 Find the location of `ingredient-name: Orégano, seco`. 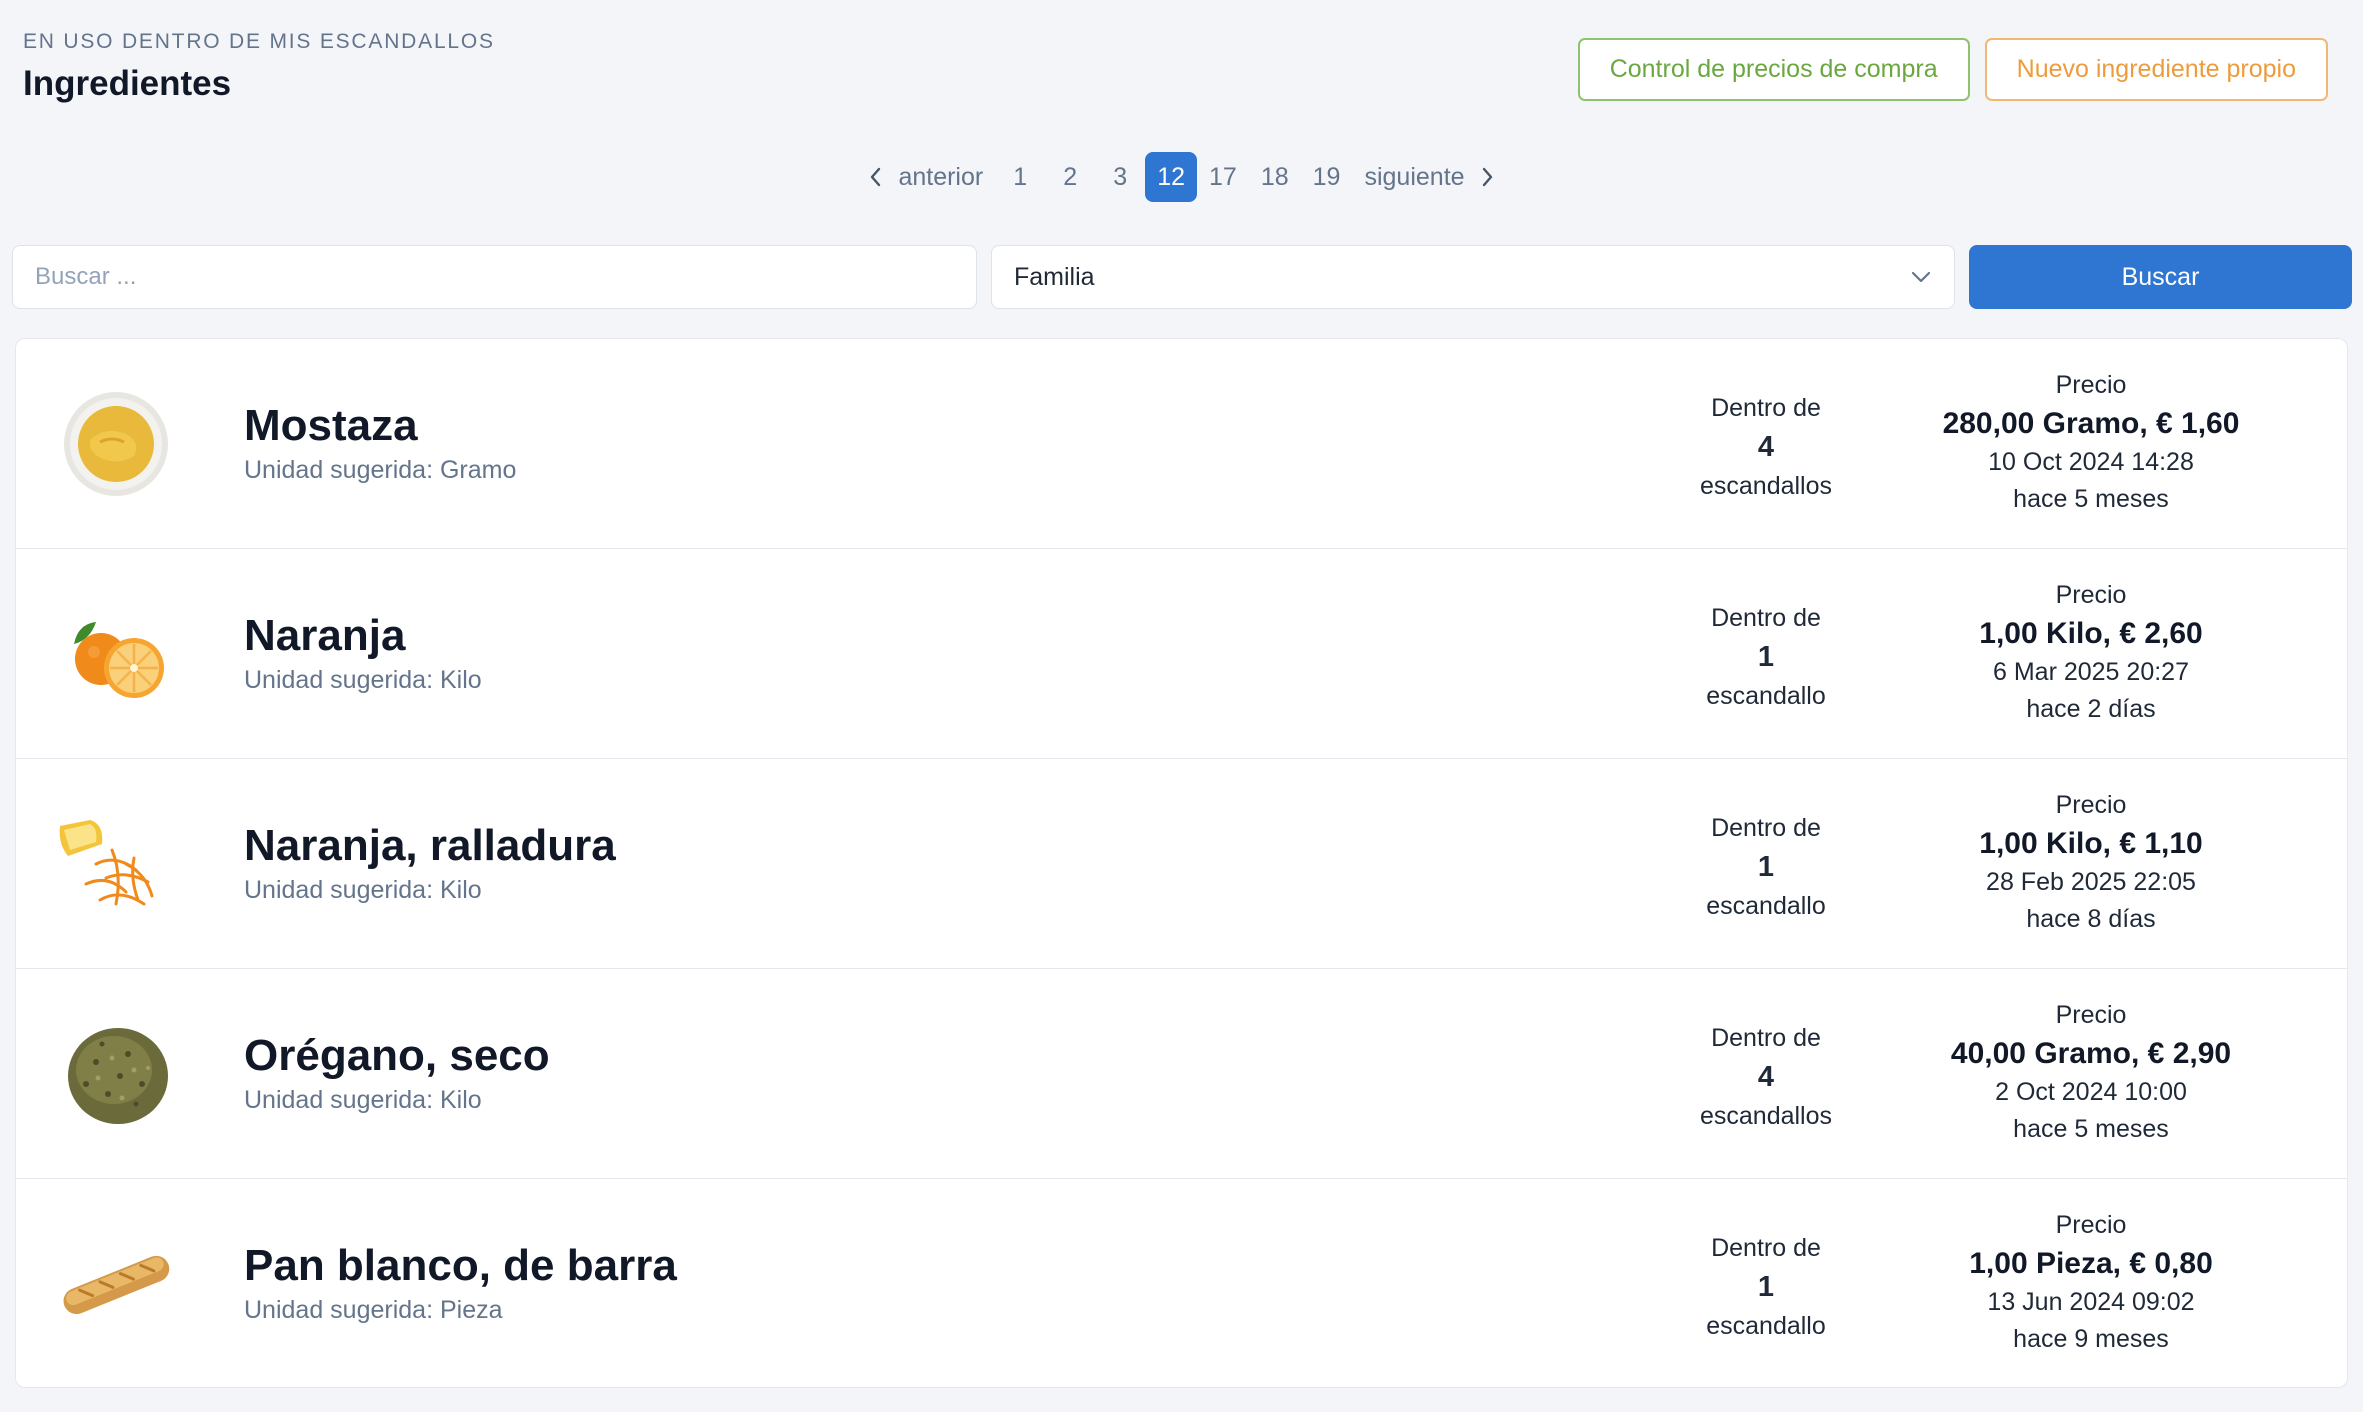

ingredient-name: Orégano, seco is located at coordinates (397, 1056).